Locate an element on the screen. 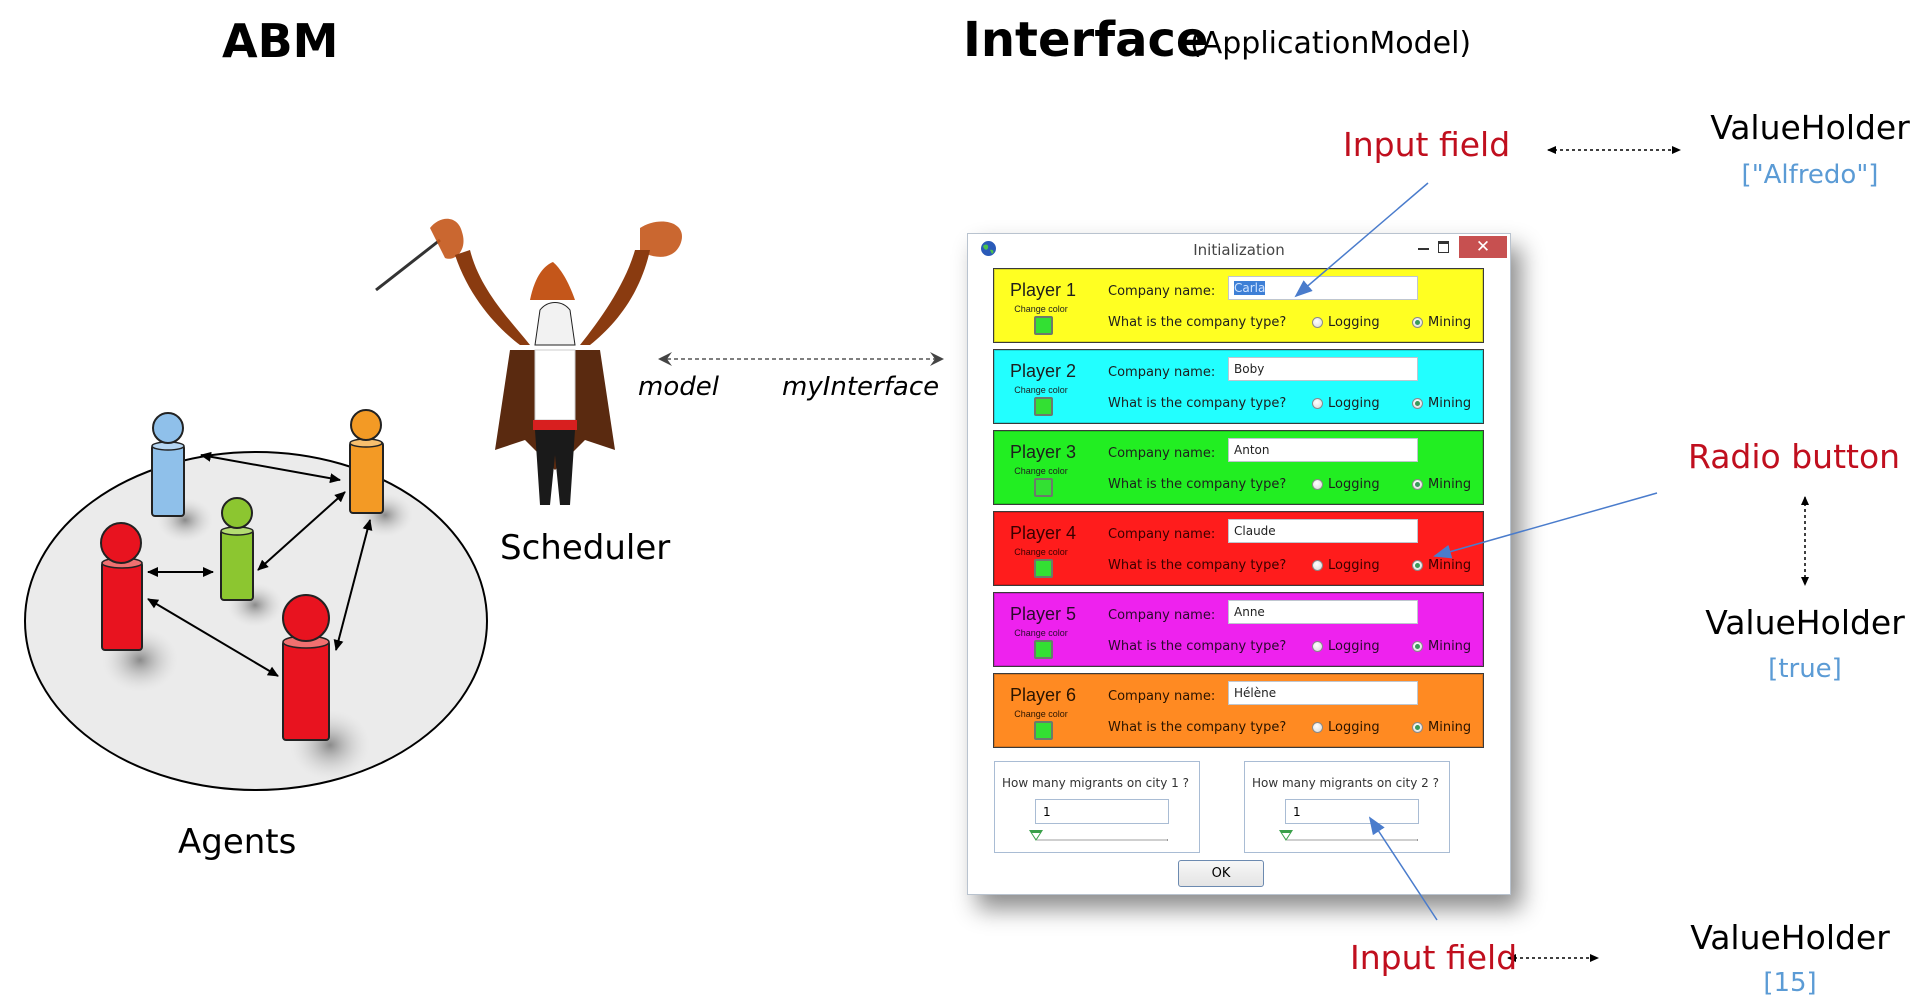 This screenshot has height=1006, width=1926. model-label: model is located at coordinates (678, 387).